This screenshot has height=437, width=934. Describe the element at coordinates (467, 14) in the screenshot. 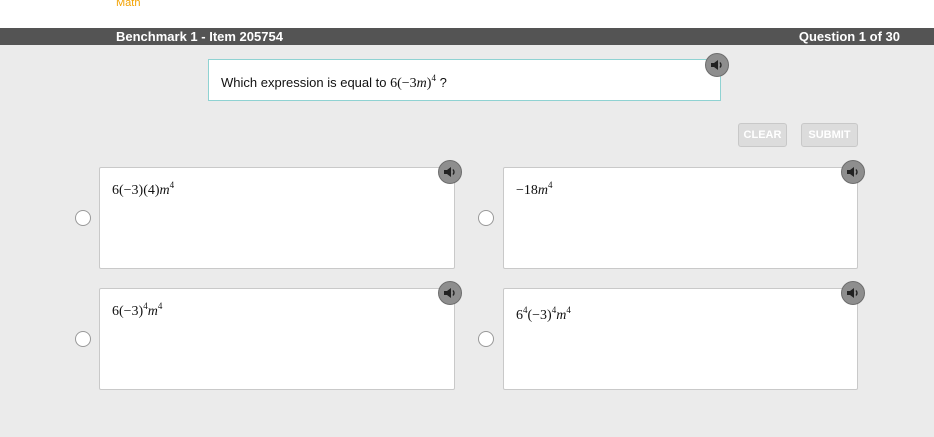

I see `top-strip: Math` at that location.